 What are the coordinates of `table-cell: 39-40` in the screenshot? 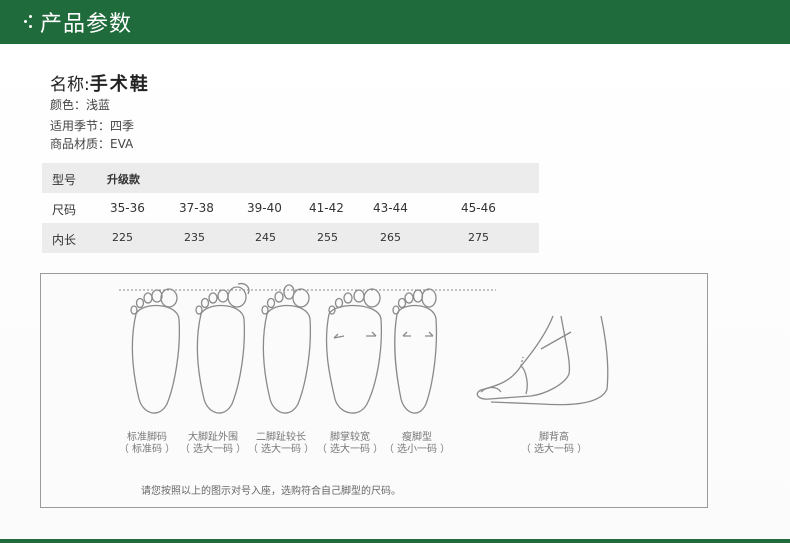 It's located at (264, 208).